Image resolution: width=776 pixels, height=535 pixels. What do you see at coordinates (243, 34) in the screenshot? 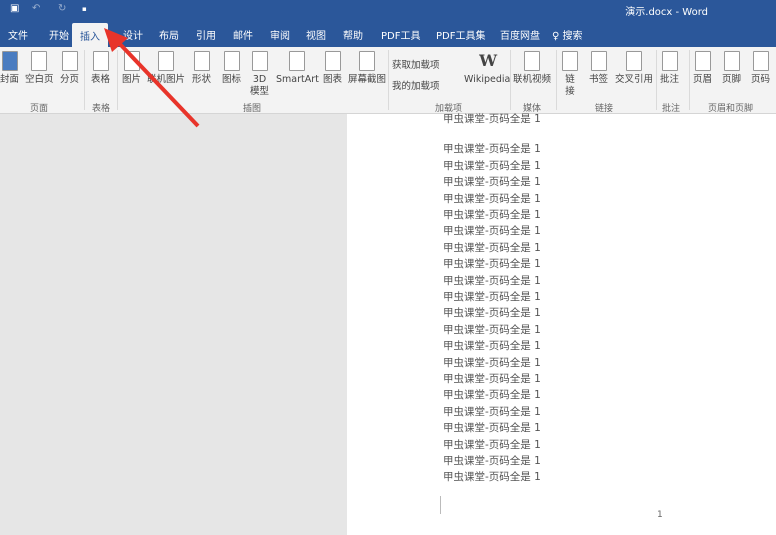
I see `tab-6: 邮件` at bounding box center [243, 34].